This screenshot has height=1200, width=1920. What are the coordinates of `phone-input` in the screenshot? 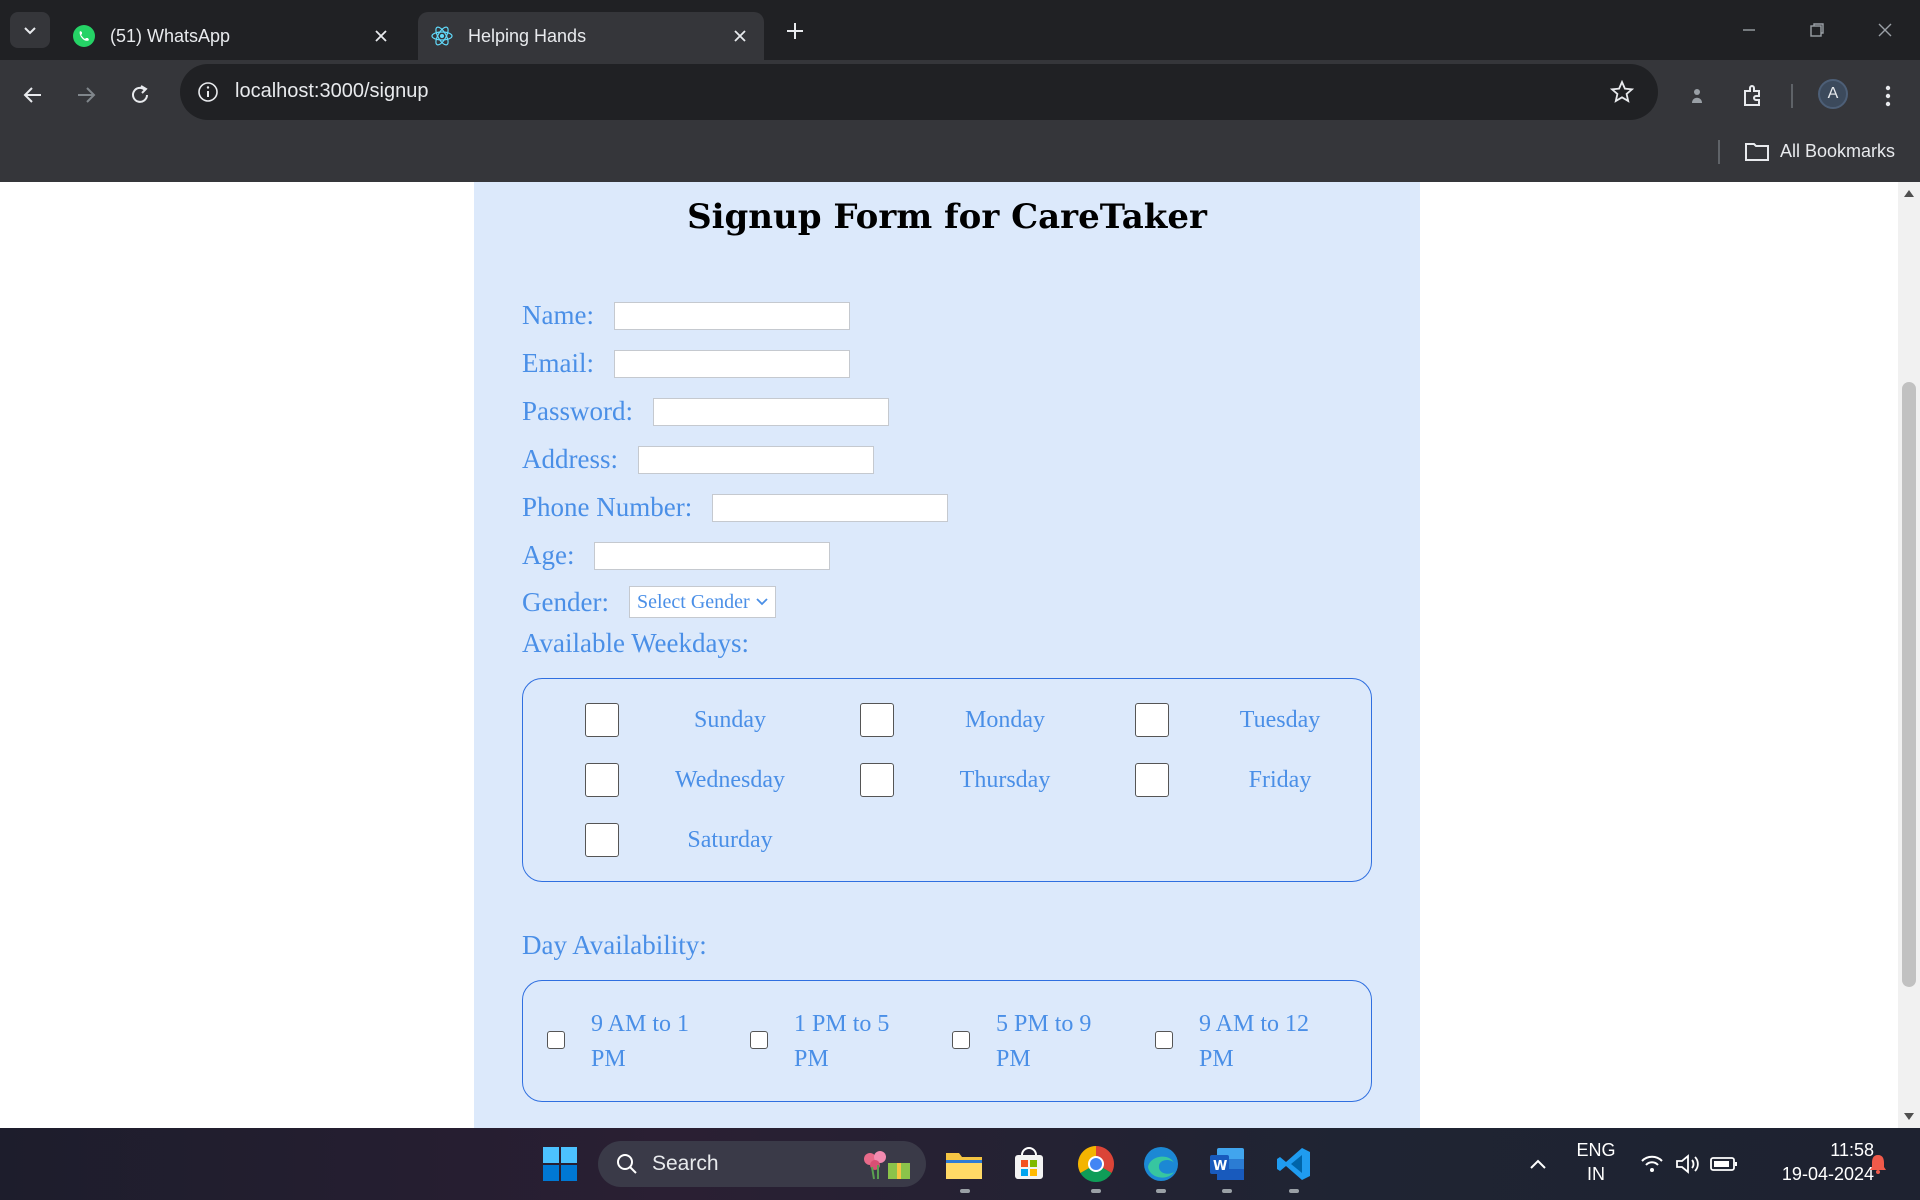 It's located at (830, 507).